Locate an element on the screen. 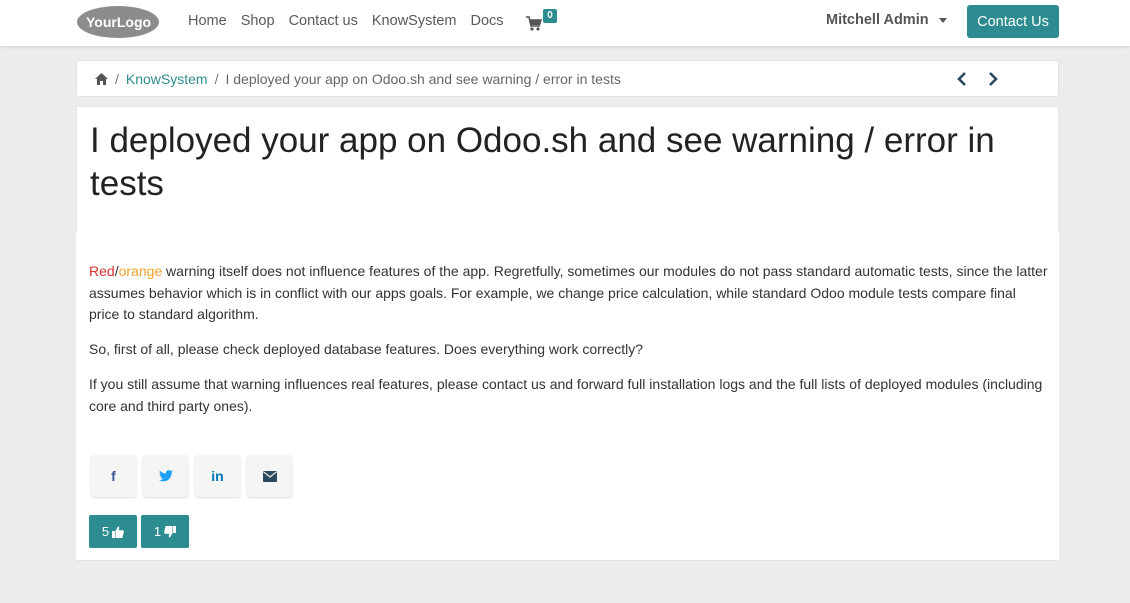  thumbs-up-icon is located at coordinates (118, 532).